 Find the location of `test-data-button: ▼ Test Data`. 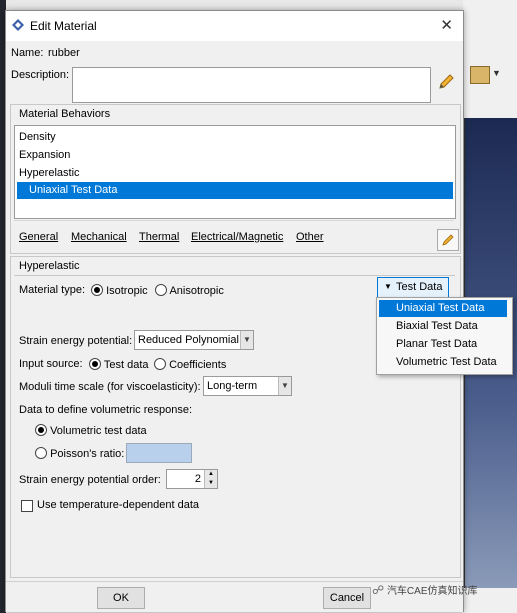

test-data-button: ▼ Test Data is located at coordinates (413, 288).